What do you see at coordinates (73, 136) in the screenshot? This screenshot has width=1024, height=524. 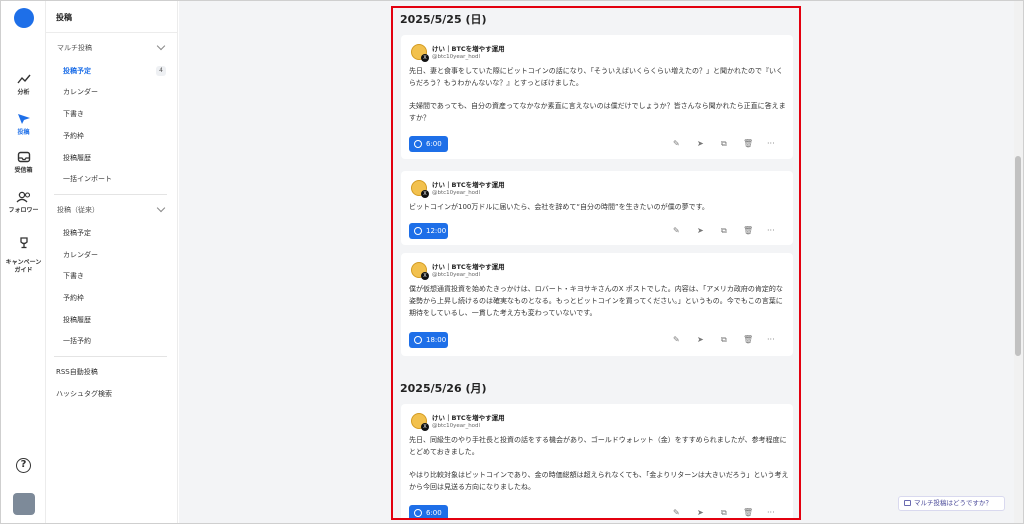 I see `menu-item-slots: 予約枠` at bounding box center [73, 136].